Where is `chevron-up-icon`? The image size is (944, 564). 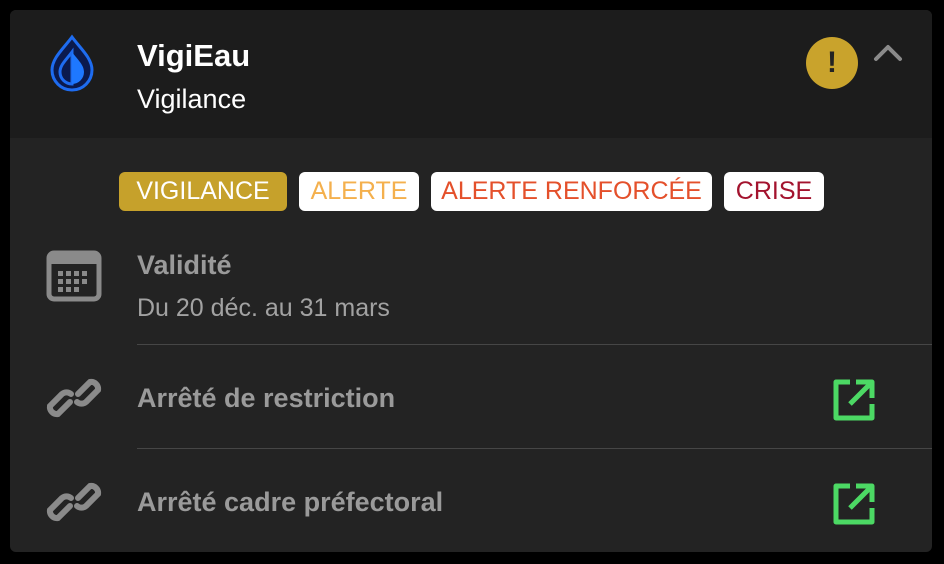
chevron-up-icon is located at coordinates (888, 53).